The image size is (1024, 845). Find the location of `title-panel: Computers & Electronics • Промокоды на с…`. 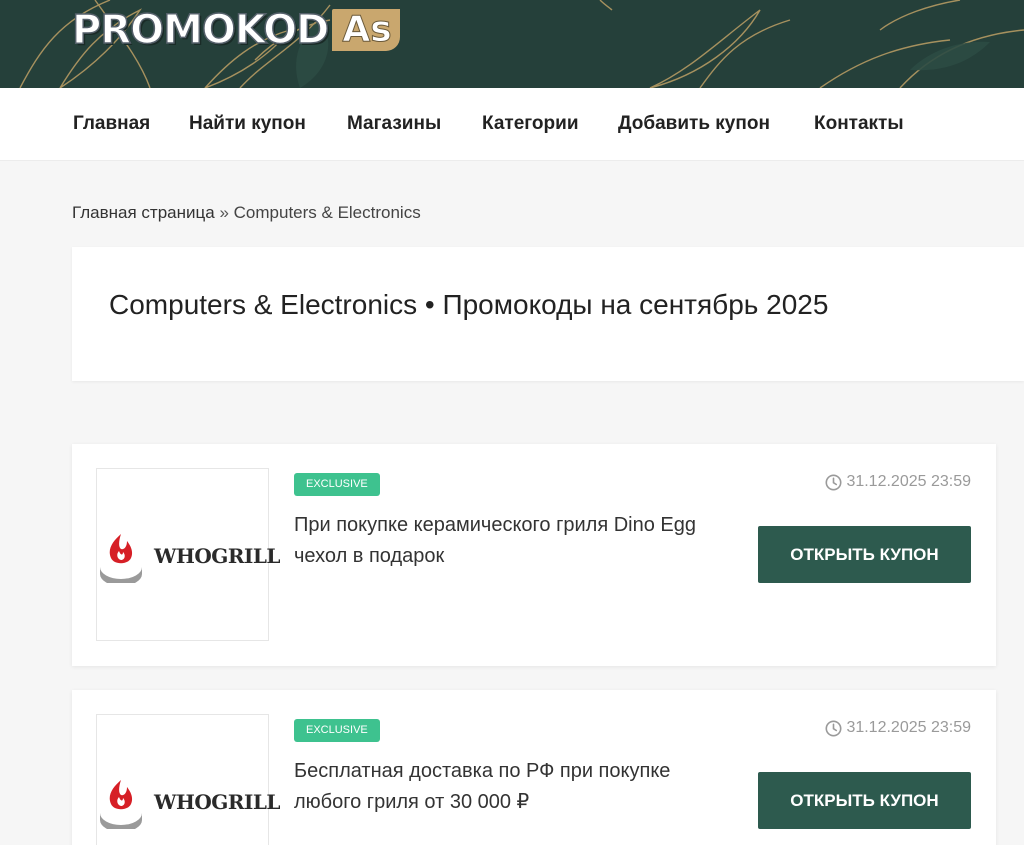

title-panel: Computers & Electronics • Промокоды на с… is located at coordinates (548, 314).